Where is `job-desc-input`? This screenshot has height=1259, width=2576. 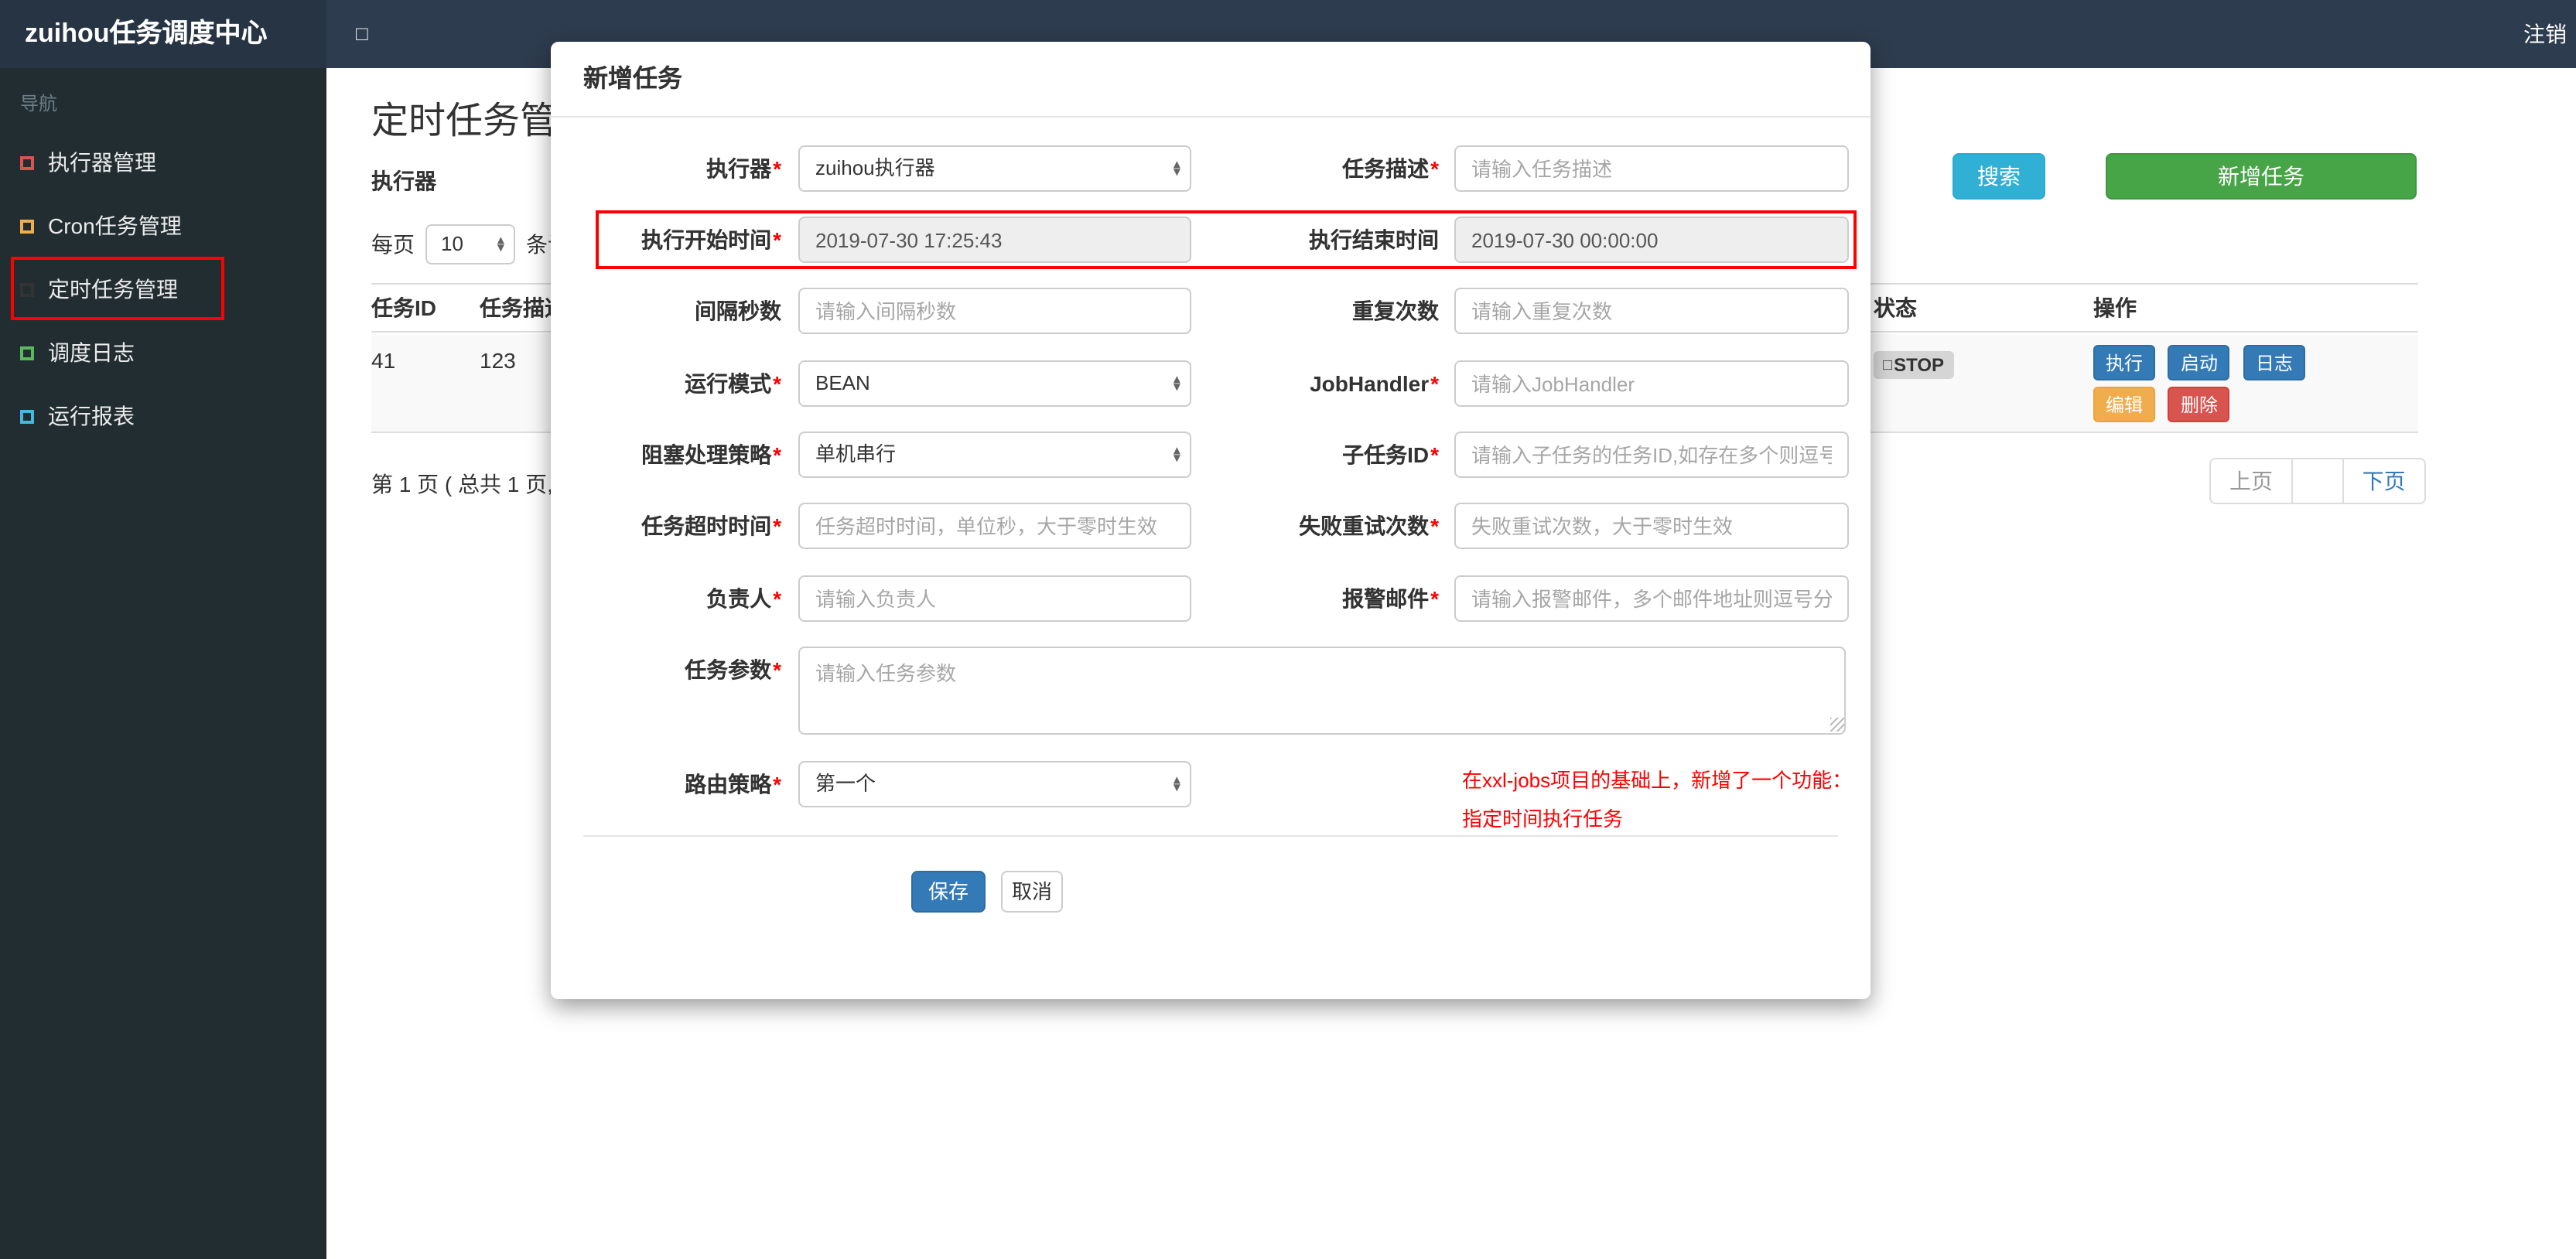
job-desc-input is located at coordinates (1652, 169).